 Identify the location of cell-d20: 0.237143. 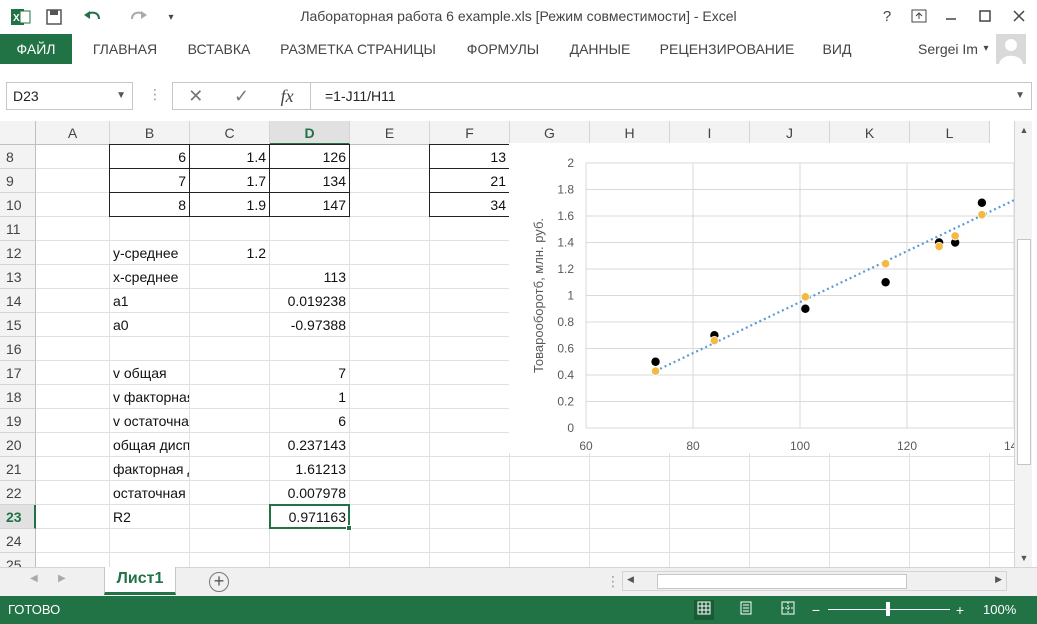
(309, 445).